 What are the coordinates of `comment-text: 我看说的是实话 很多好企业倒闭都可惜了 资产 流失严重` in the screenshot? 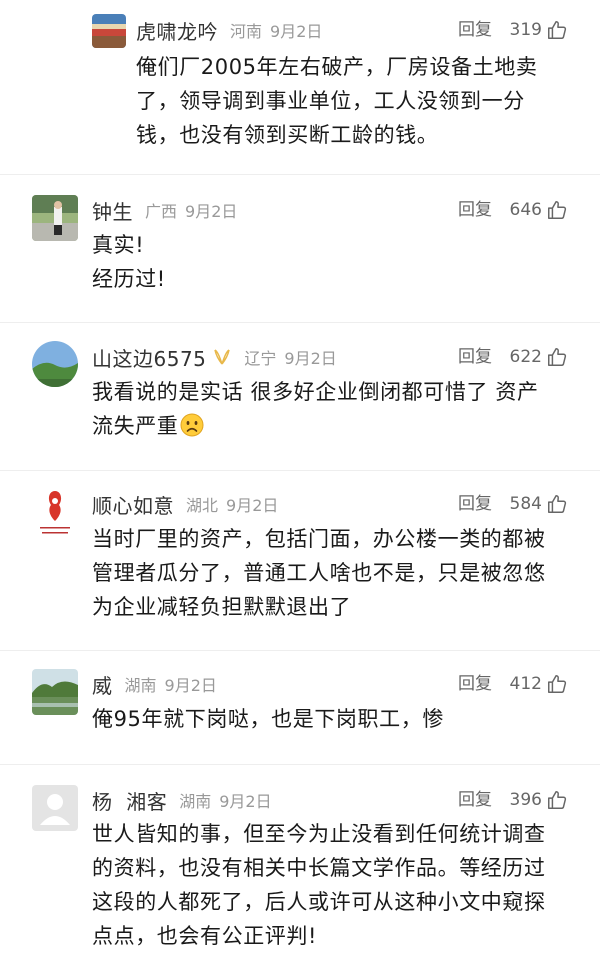 It's located at (337, 409).